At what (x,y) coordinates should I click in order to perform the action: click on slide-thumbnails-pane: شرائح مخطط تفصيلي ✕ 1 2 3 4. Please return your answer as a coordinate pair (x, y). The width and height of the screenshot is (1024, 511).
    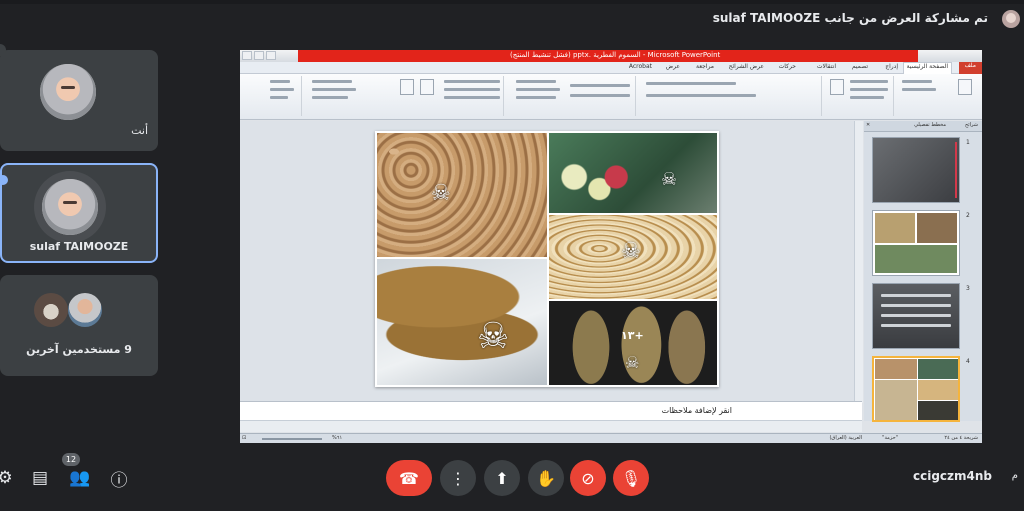
    Looking at the image, I should click on (923, 271).